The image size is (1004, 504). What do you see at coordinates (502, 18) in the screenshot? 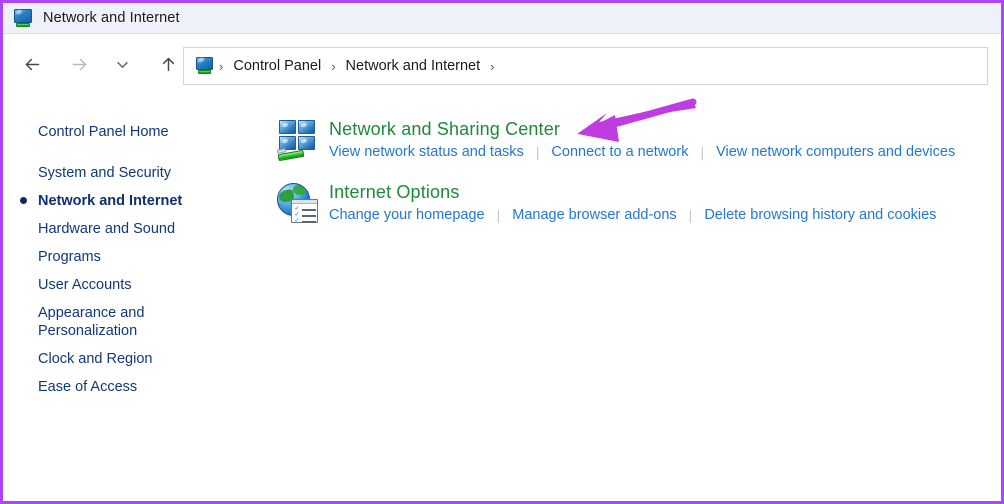
I see `window-titlebar: Network and Internet` at bounding box center [502, 18].